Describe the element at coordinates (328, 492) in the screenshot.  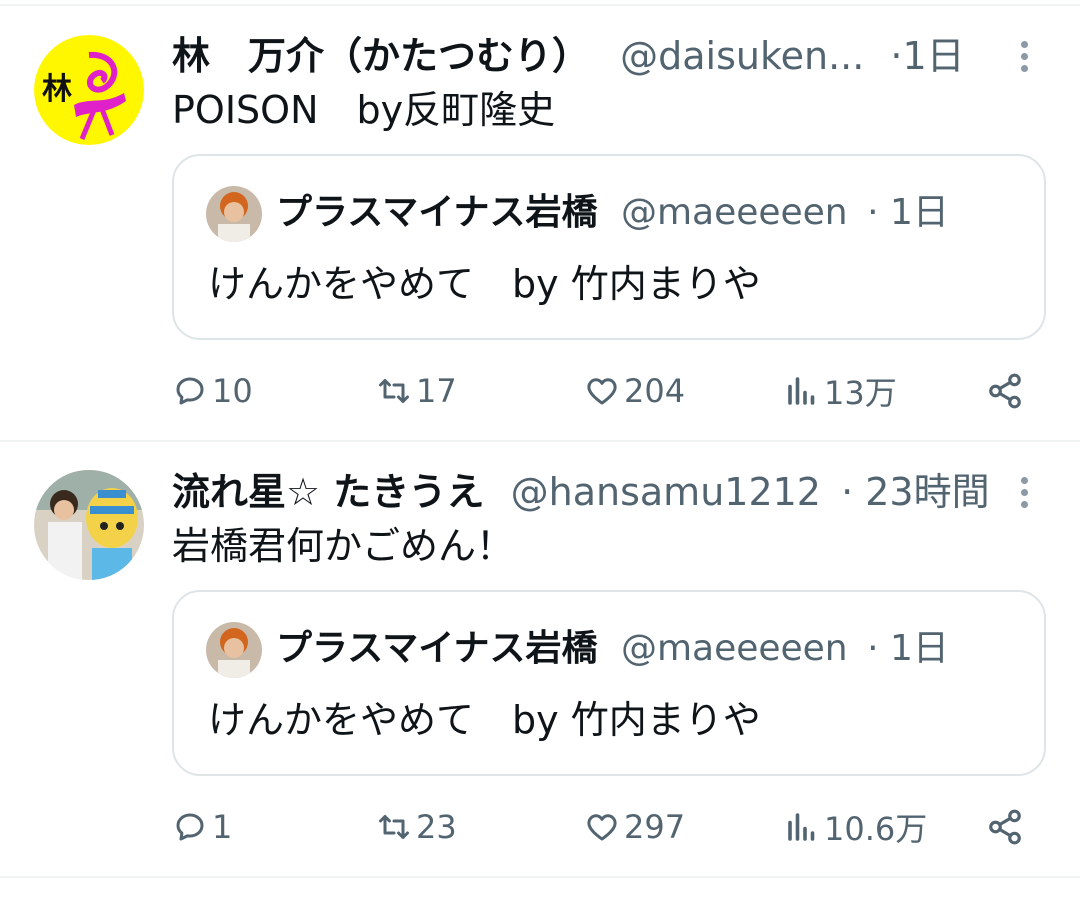
I see `display-name: 流れ星☆ たきうえ` at that location.